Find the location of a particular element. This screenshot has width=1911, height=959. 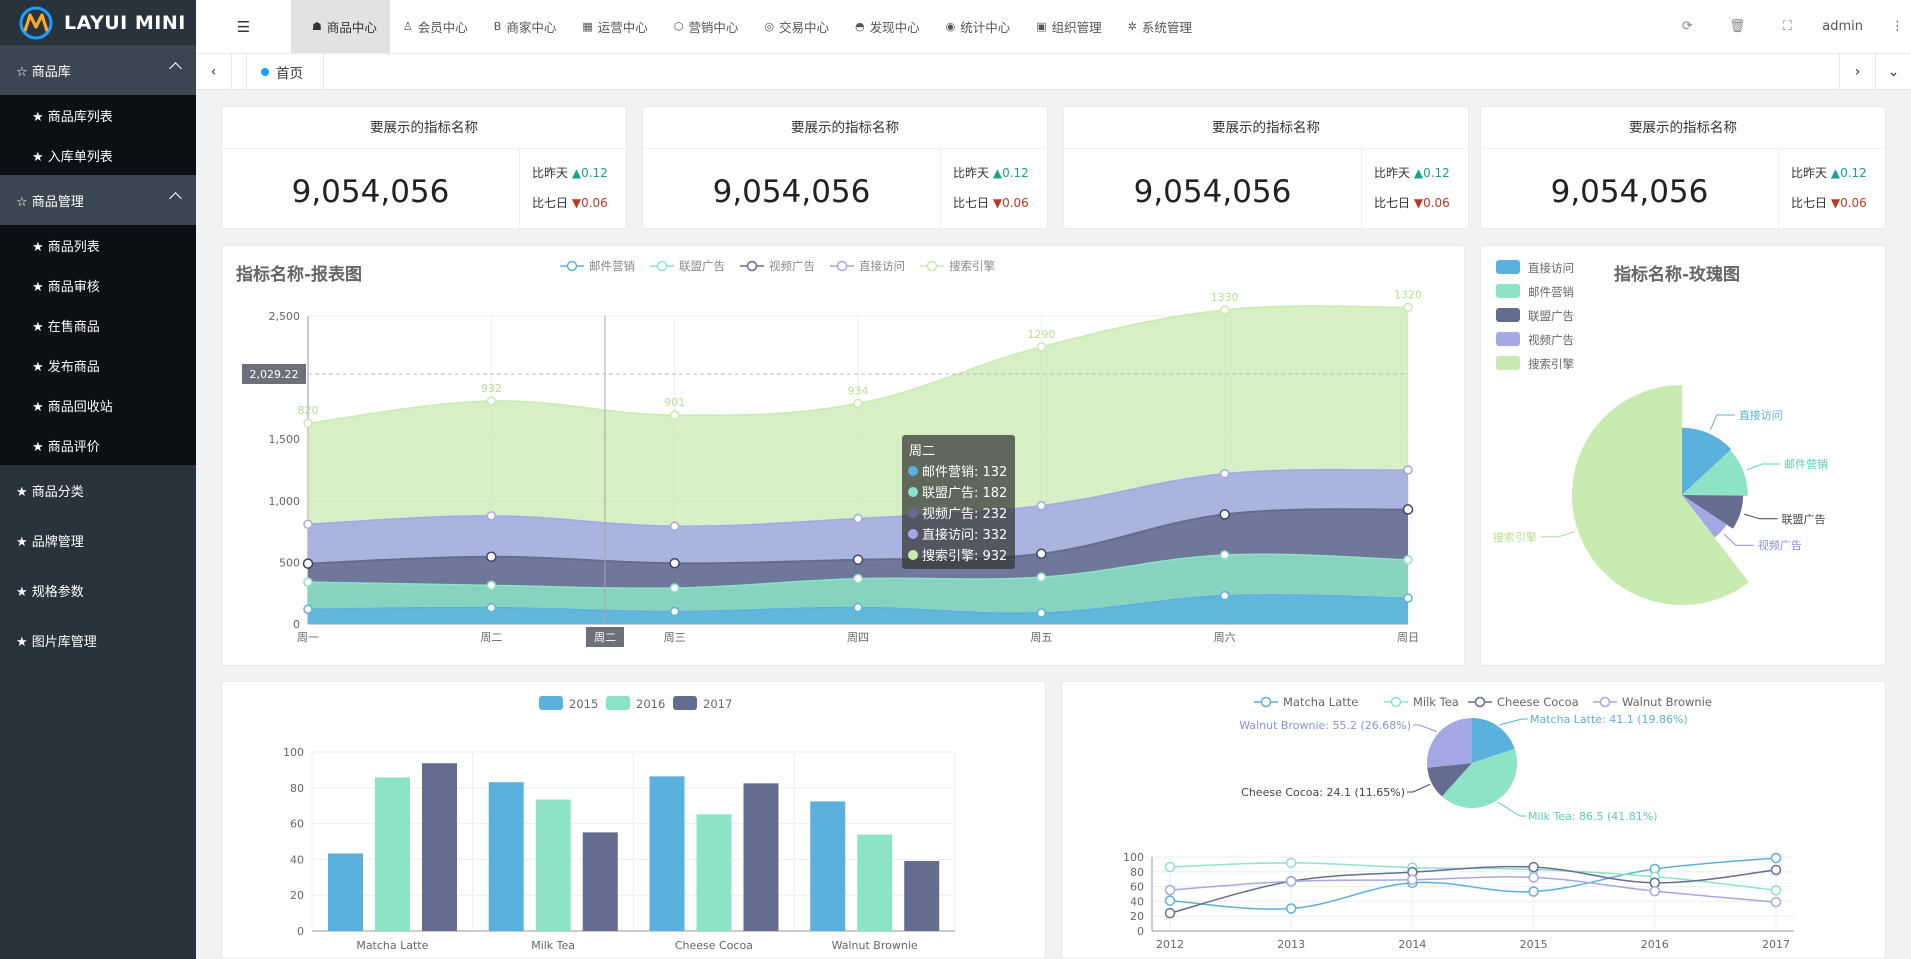

legend-item: 2017 is located at coordinates (702, 703).